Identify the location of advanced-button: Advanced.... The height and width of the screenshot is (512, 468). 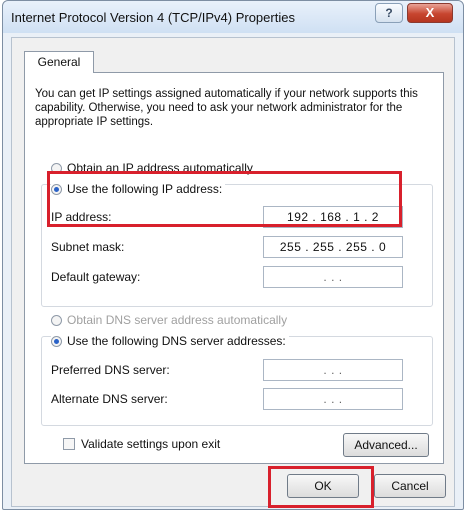
(386, 445).